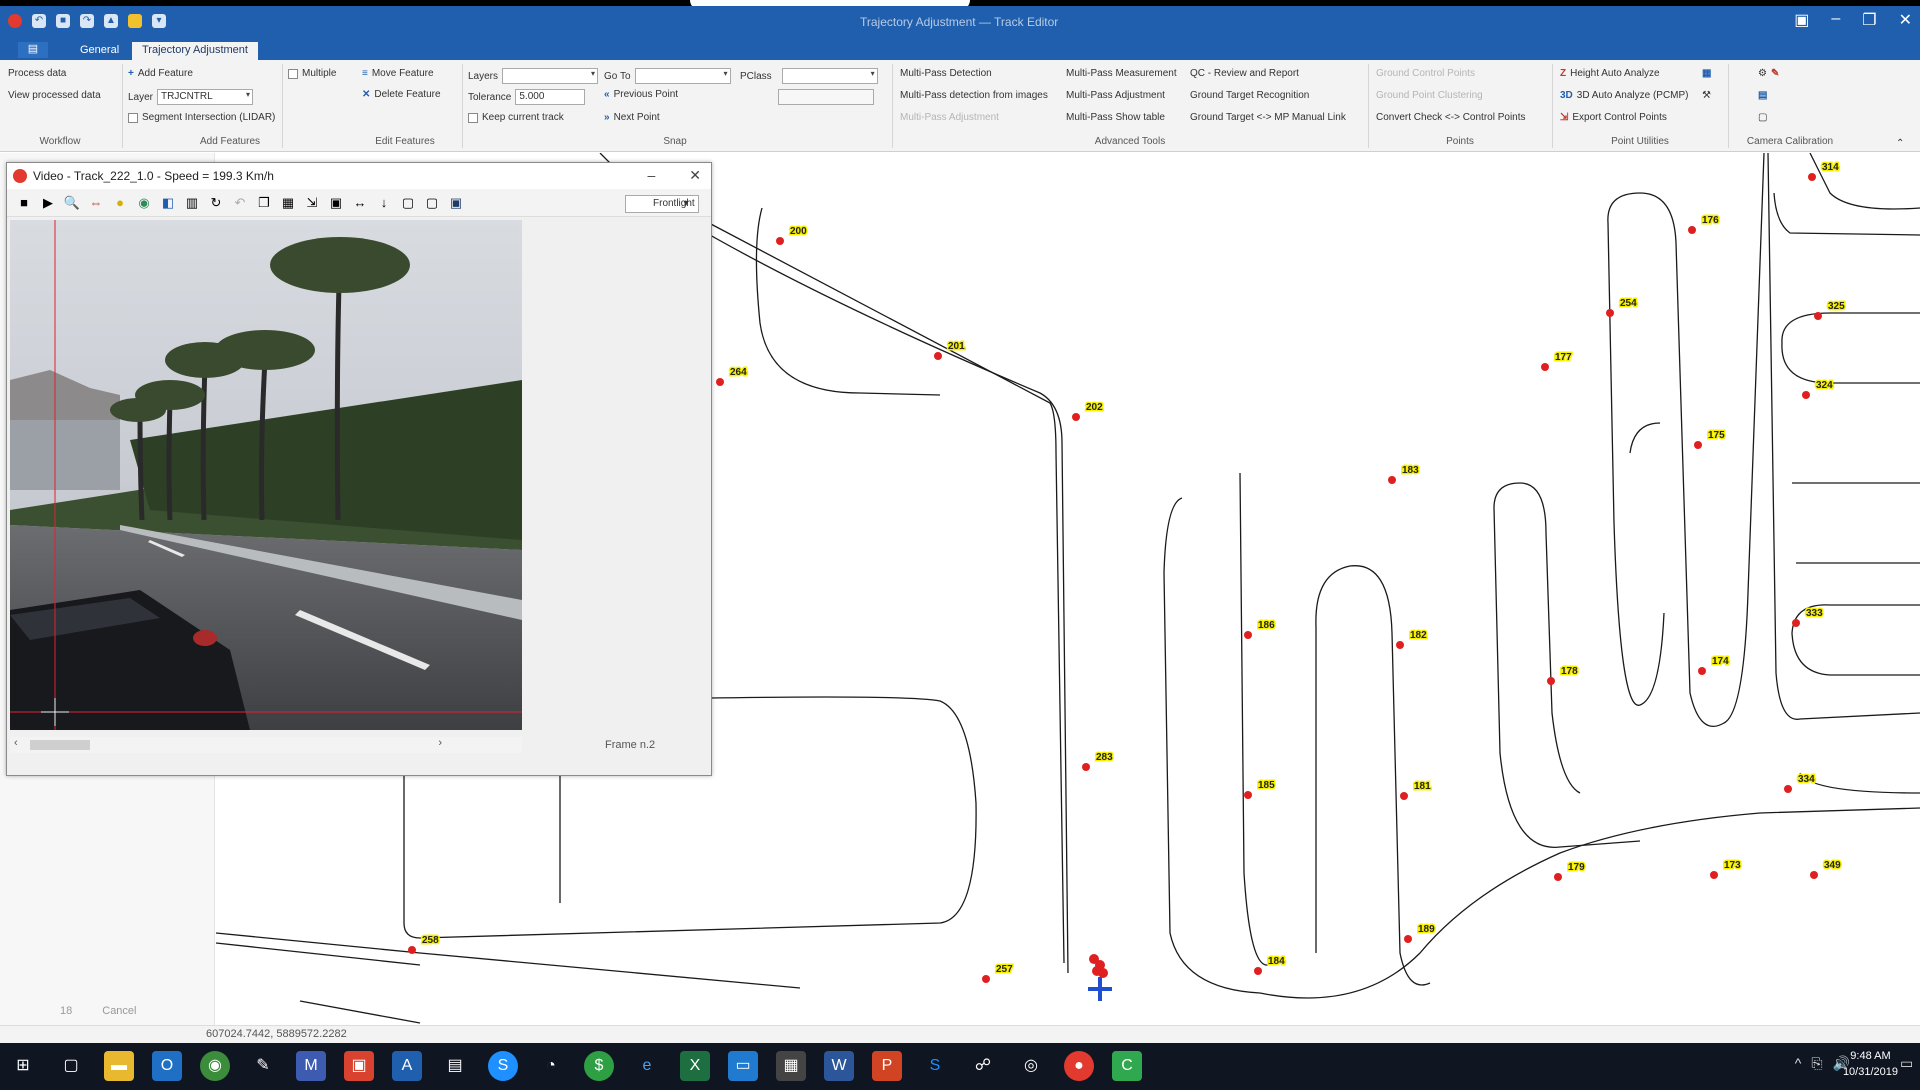 This screenshot has height=1090, width=1920. I want to click on camera-cal-button-2: ▤, so click(1762, 95).